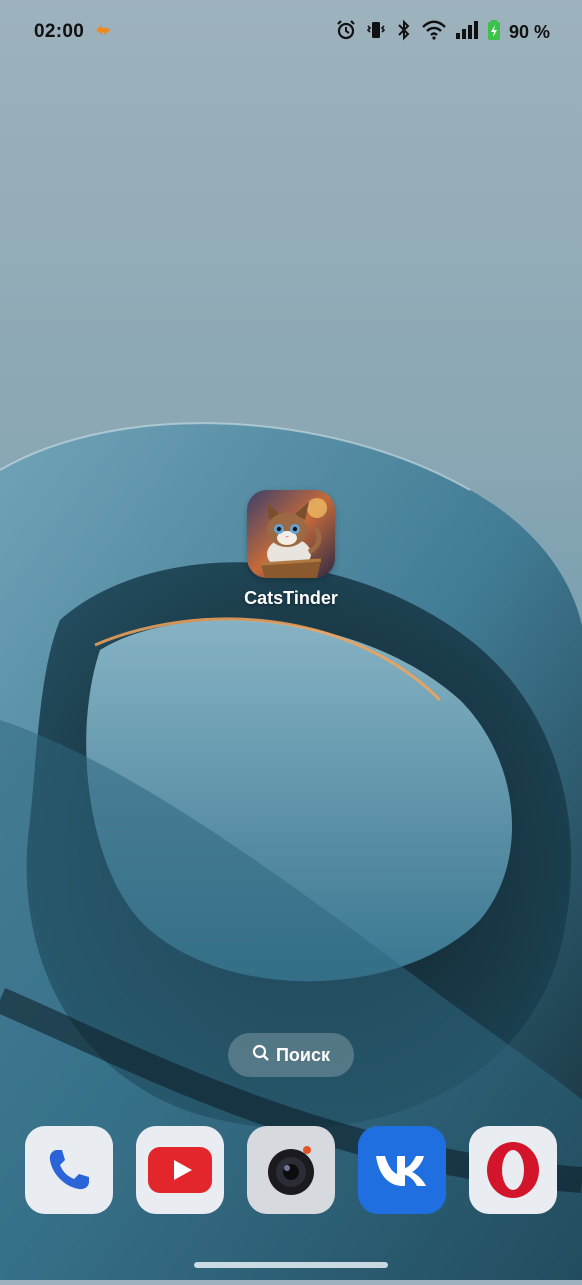 The height and width of the screenshot is (1285, 582). Describe the element at coordinates (404, 32) in the screenshot. I see `bluetooth-icon` at that location.